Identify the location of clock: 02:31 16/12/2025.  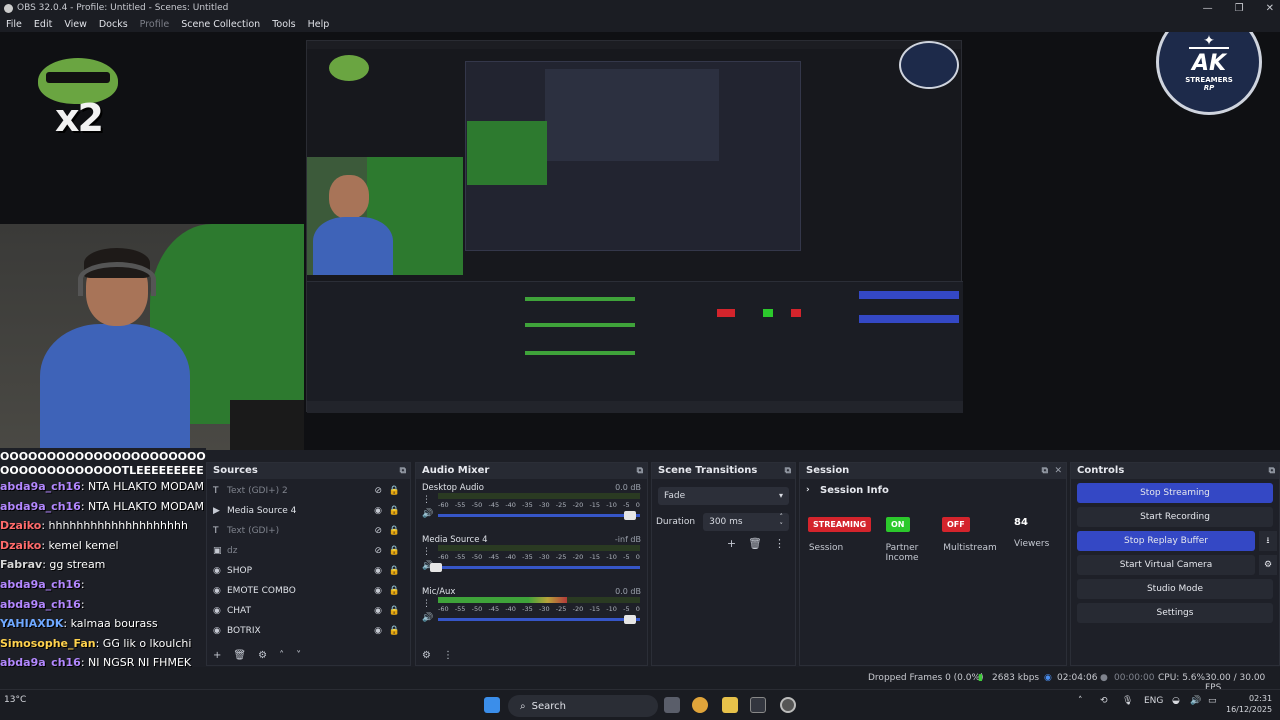
(1249, 704).